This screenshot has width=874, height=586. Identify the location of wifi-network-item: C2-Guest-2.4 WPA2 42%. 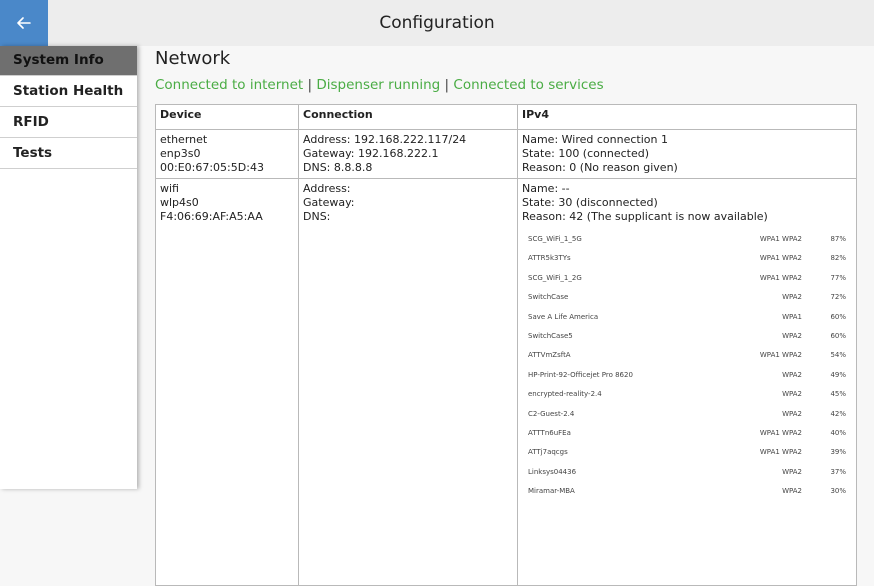
(687, 412).